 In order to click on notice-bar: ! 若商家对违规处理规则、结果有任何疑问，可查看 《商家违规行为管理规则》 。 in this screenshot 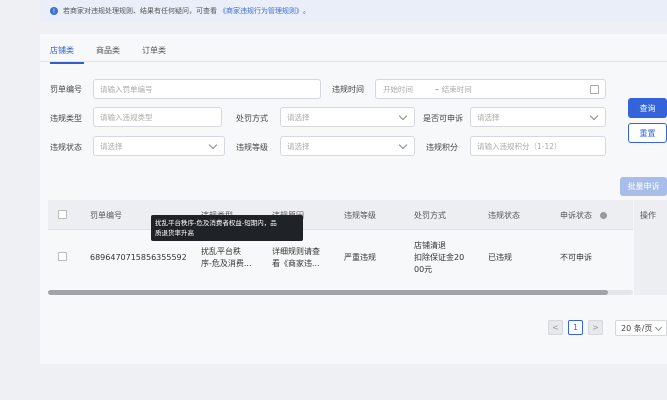, I will do `click(353, 11)`.